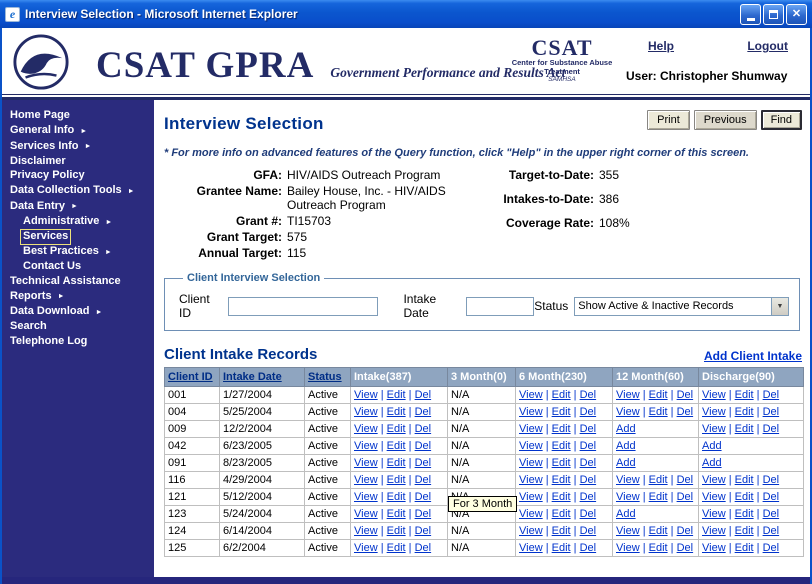 The width and height of the screenshot is (812, 584). What do you see at coordinates (668, 120) in the screenshot?
I see `print-button: Print` at bounding box center [668, 120].